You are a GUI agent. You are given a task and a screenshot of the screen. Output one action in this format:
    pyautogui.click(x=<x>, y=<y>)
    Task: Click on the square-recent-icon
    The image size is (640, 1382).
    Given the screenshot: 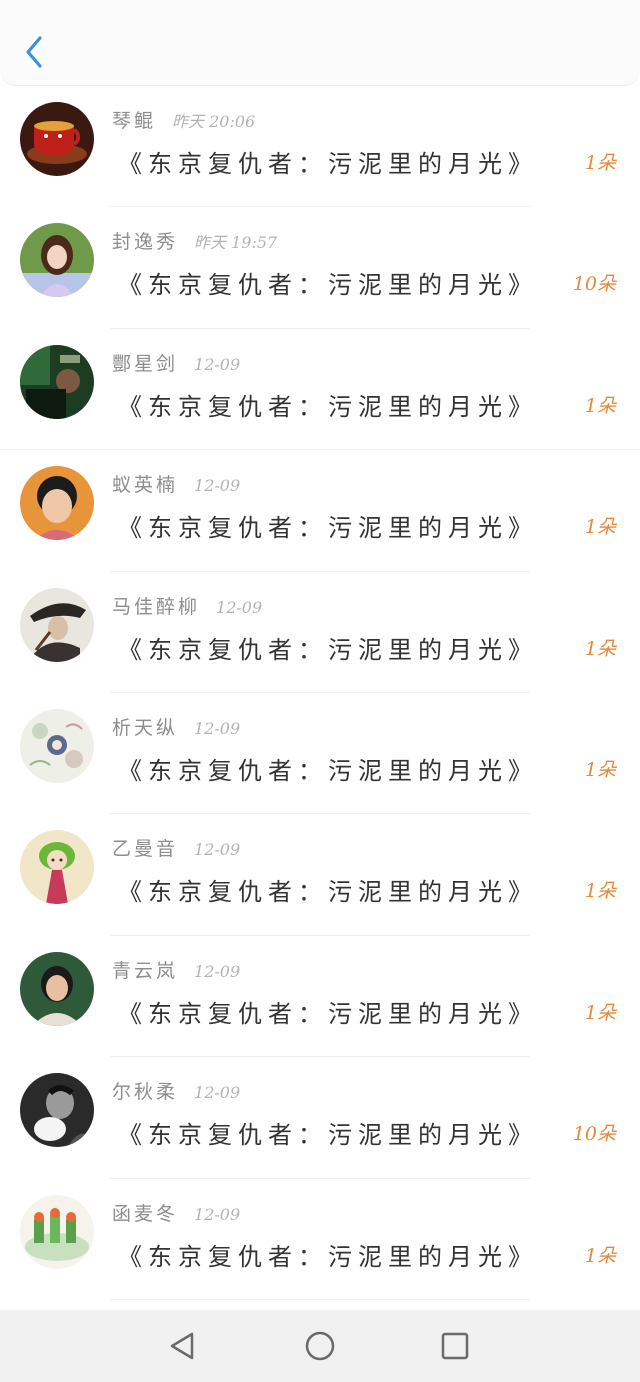 What is the action you would take?
    pyautogui.click(x=455, y=1346)
    